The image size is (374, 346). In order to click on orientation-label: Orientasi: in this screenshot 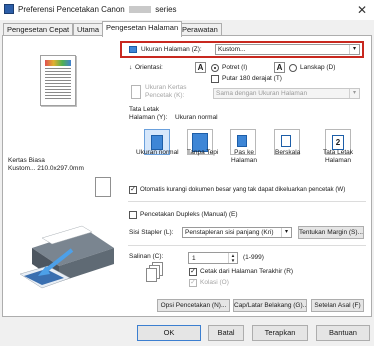, I will do `click(149, 67)`.